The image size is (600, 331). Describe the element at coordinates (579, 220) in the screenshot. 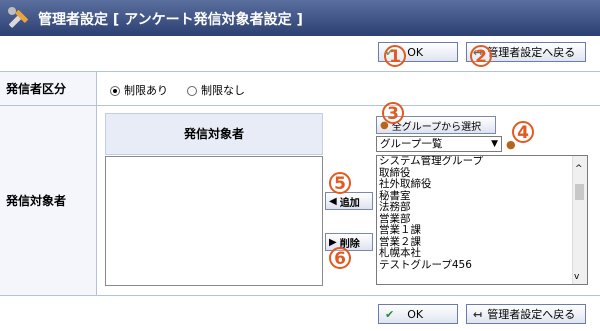

I see `listbox-scrollbar: ^ v` at that location.